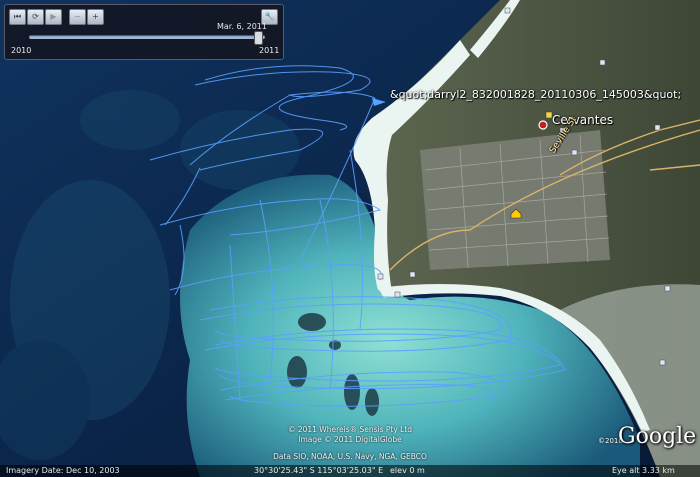  I want to click on time-slider-track, so click(147, 37).